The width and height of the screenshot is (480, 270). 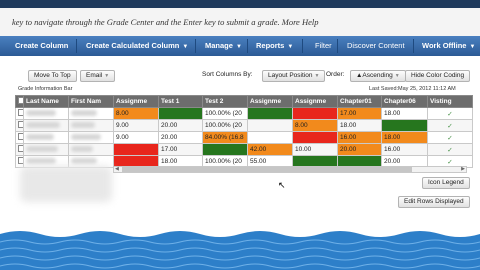 What do you see at coordinates (223, 46) in the screenshot?
I see `manage-menu: Manage ▼` at bounding box center [223, 46].